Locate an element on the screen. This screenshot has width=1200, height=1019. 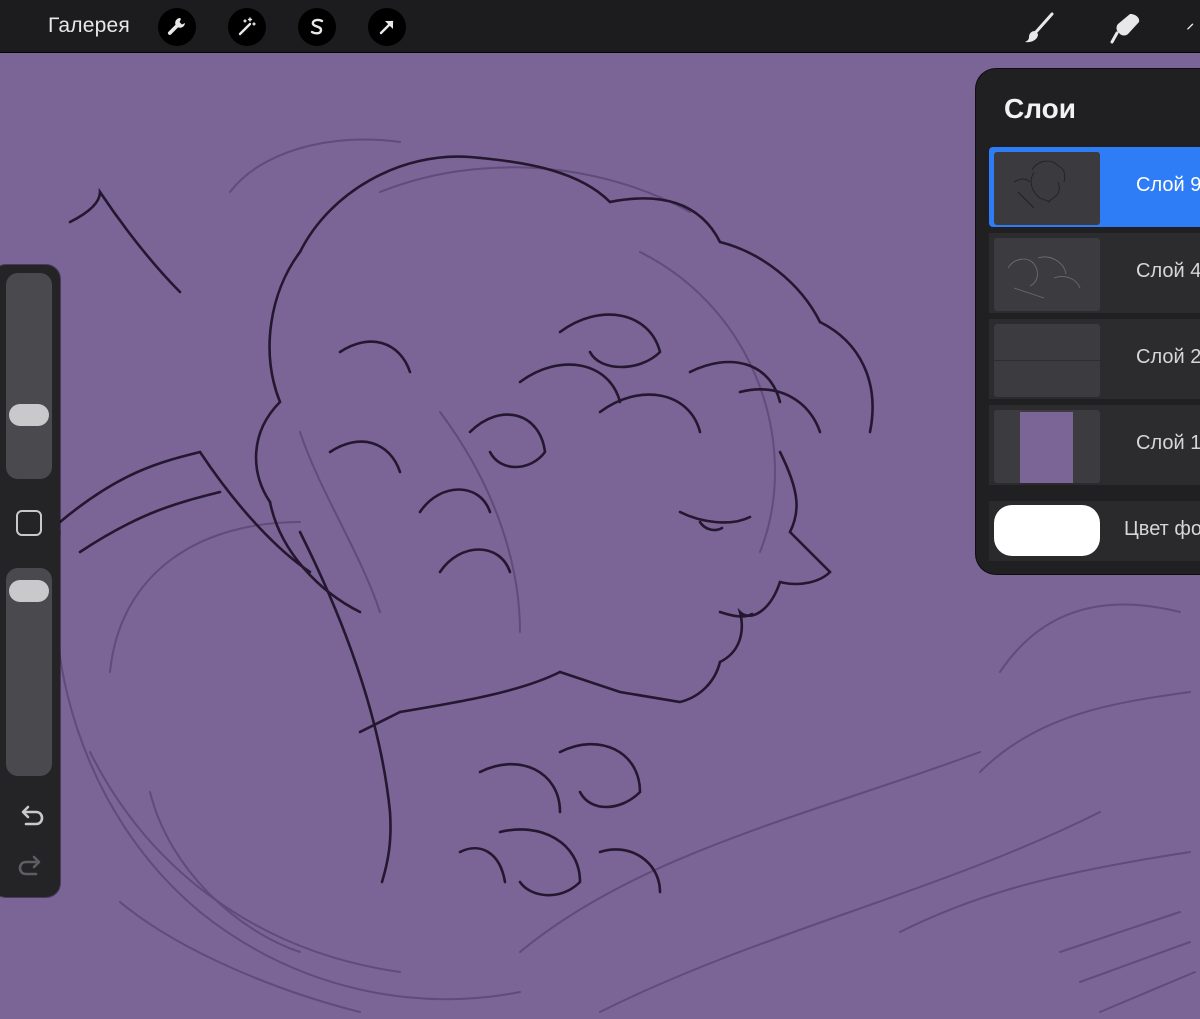
layers-panel: Слои Слой 9 Слой 4 Слой 2 Слой 1 Цвет фо is located at coordinates (1088, 321).